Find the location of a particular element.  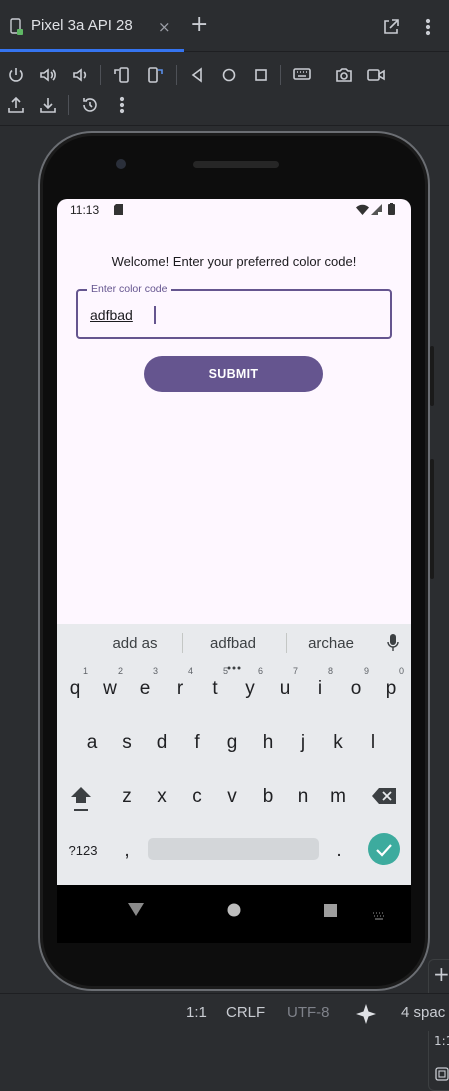

key-s: s is located at coordinates (127, 743).